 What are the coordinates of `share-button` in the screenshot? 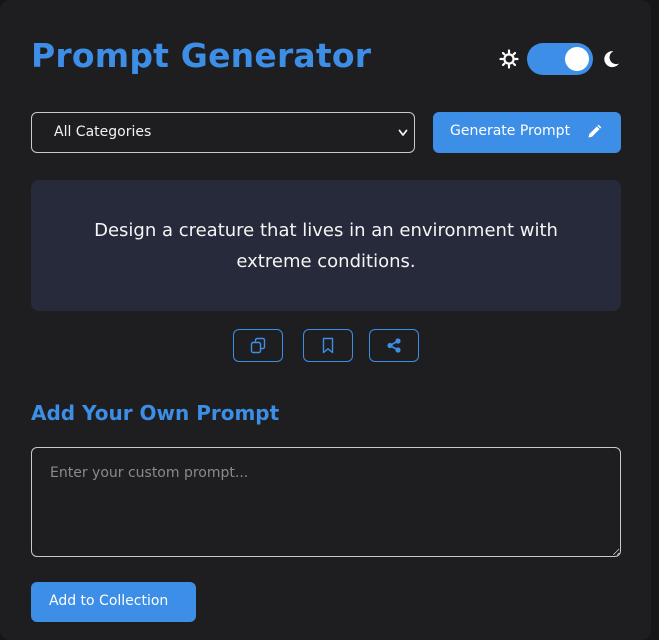 It's located at (394, 345).